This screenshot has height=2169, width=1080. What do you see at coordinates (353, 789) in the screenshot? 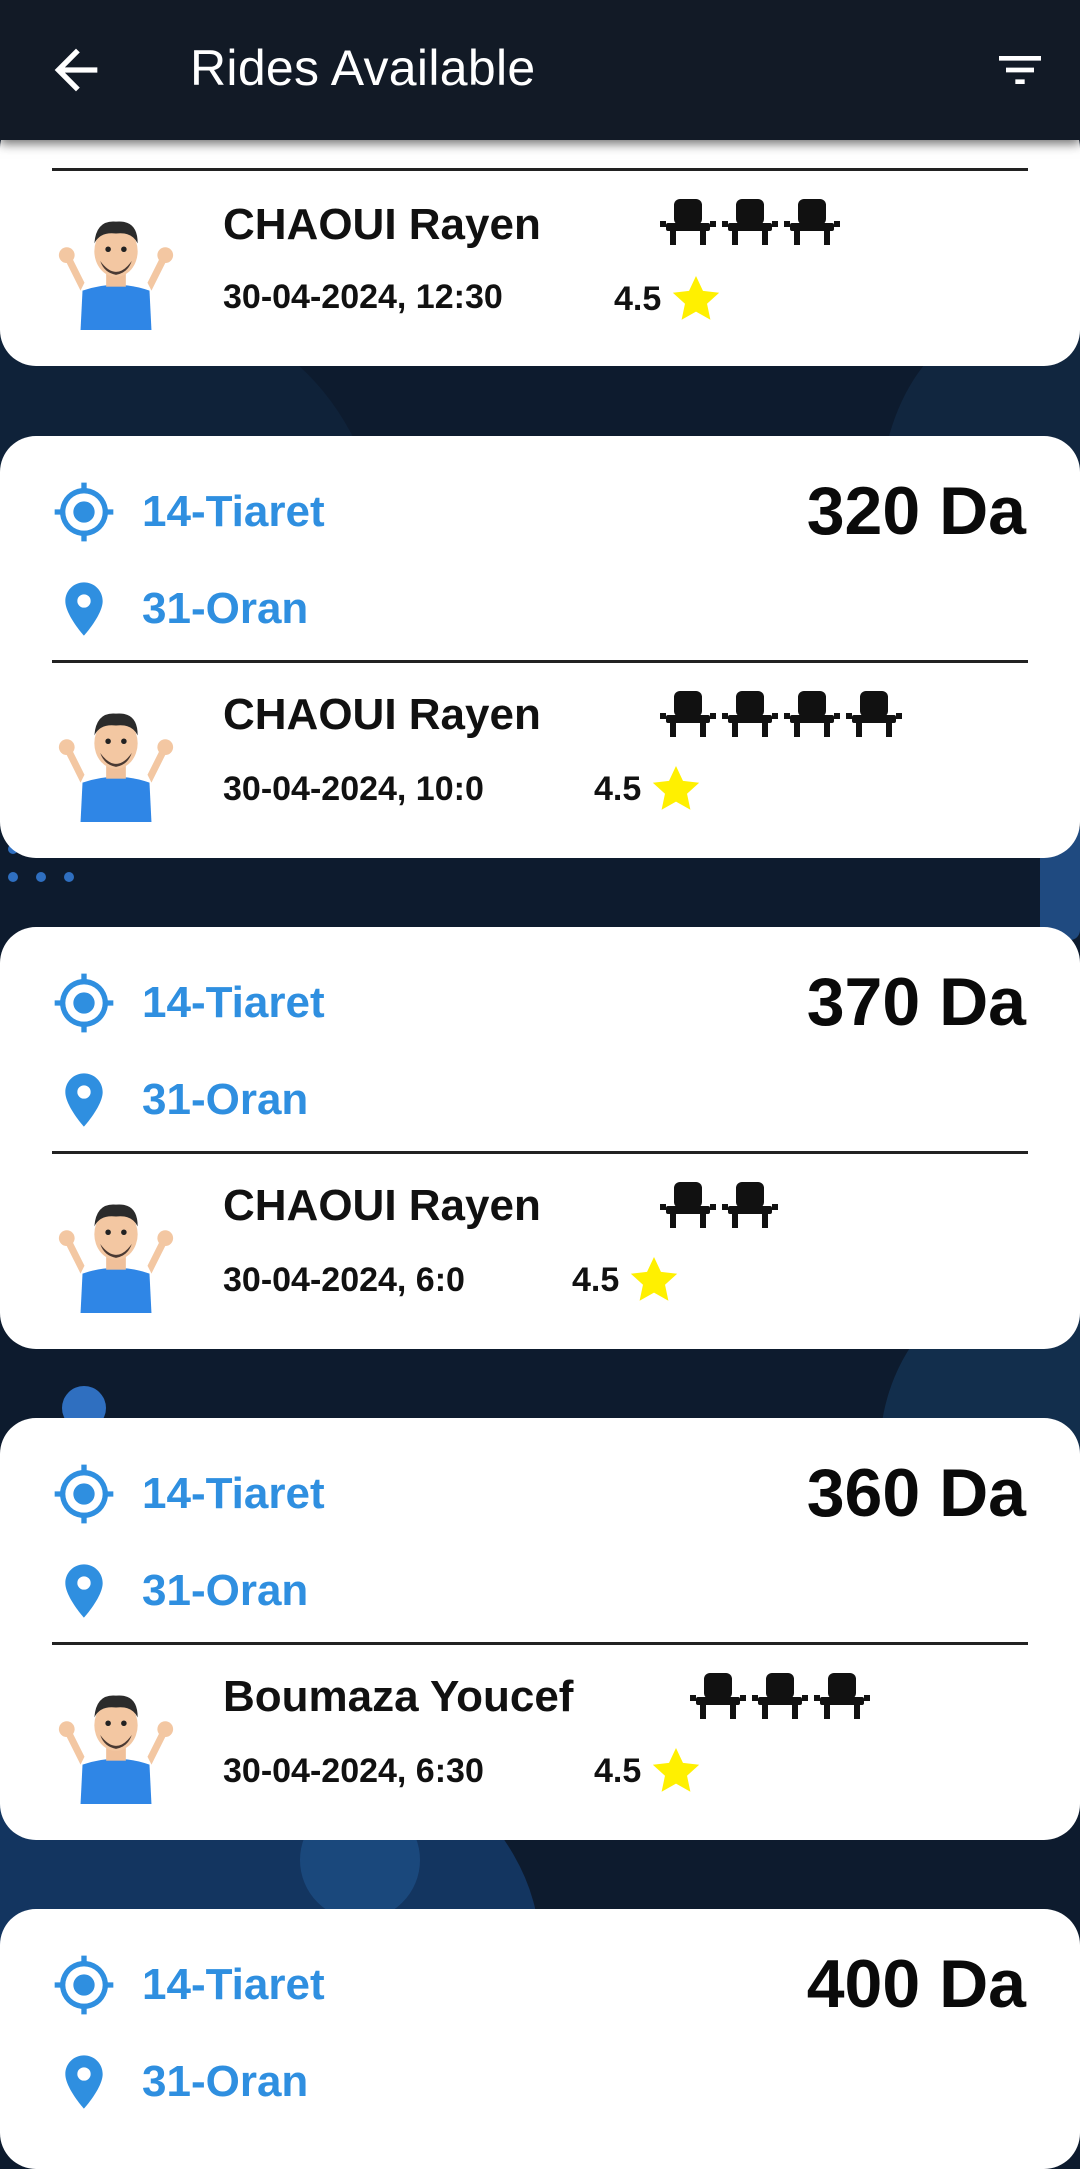
I see `ride-datetime: 30-04-2024, 10:0` at bounding box center [353, 789].